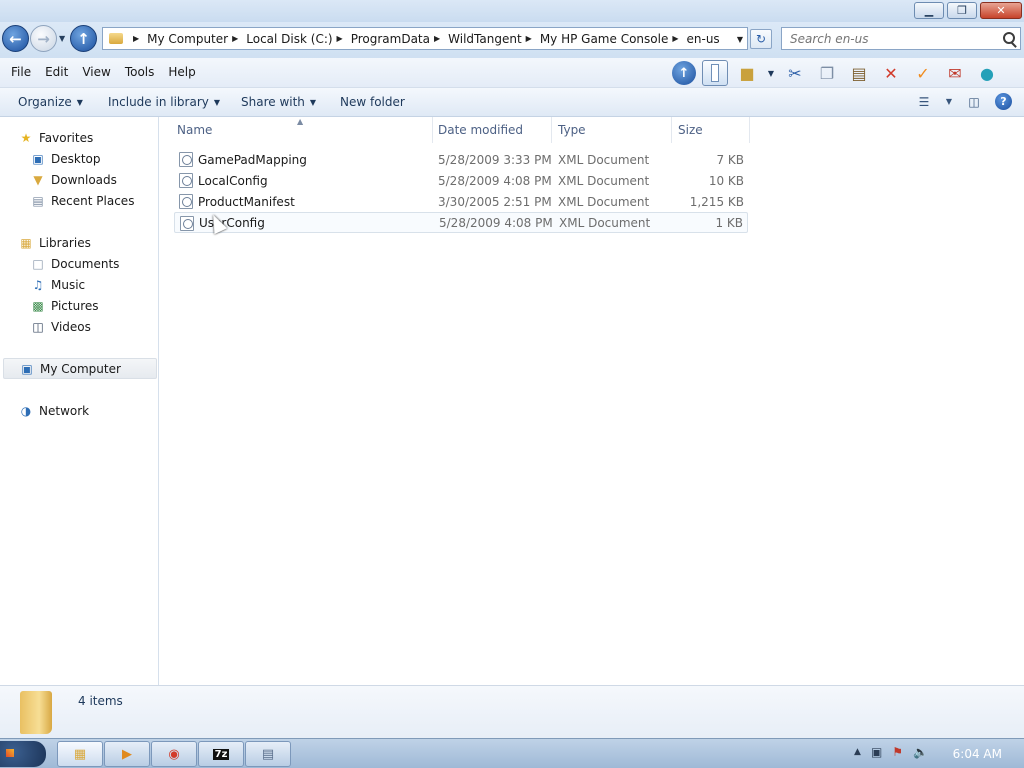 Image resolution: width=1024 pixels, height=768 pixels. I want to click on nav-pictures: ▩ Pictures, so click(108, 305).